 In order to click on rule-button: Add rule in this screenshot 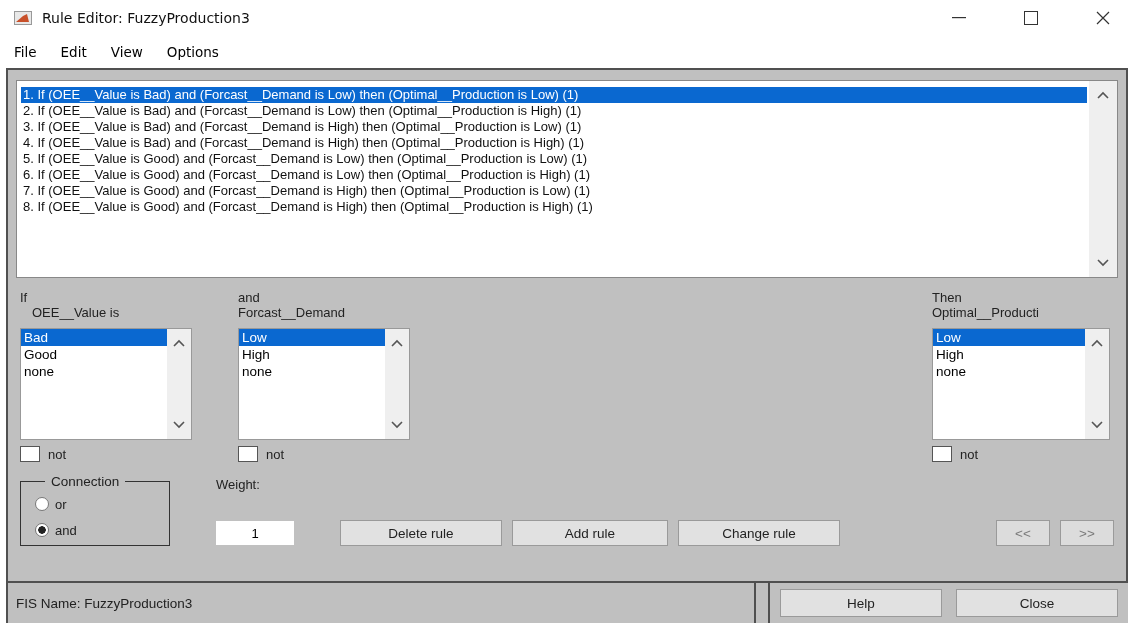, I will do `click(590, 533)`.